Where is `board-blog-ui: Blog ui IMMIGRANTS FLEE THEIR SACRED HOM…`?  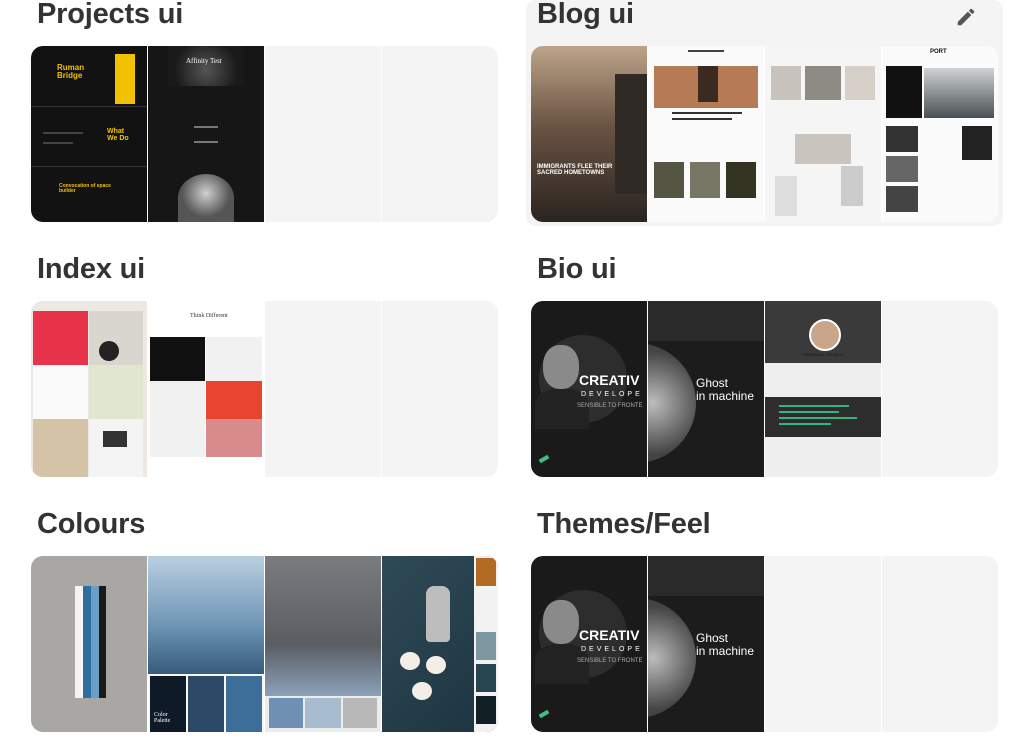
board-blog-ui: Blog ui IMMIGRANTS FLEE THEIR SACRED HOM… is located at coordinates (764, 113).